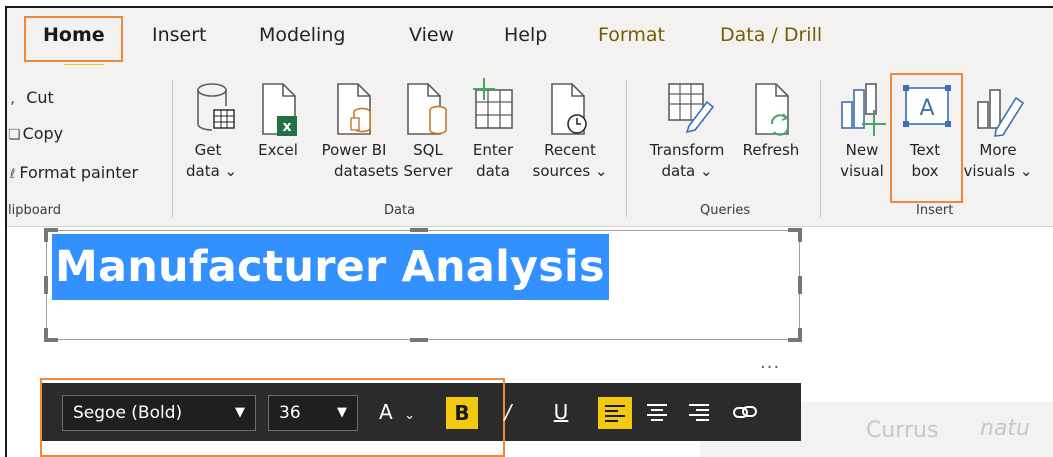 The height and width of the screenshot is (457, 1053). I want to click on bold-button: B, so click(462, 413).